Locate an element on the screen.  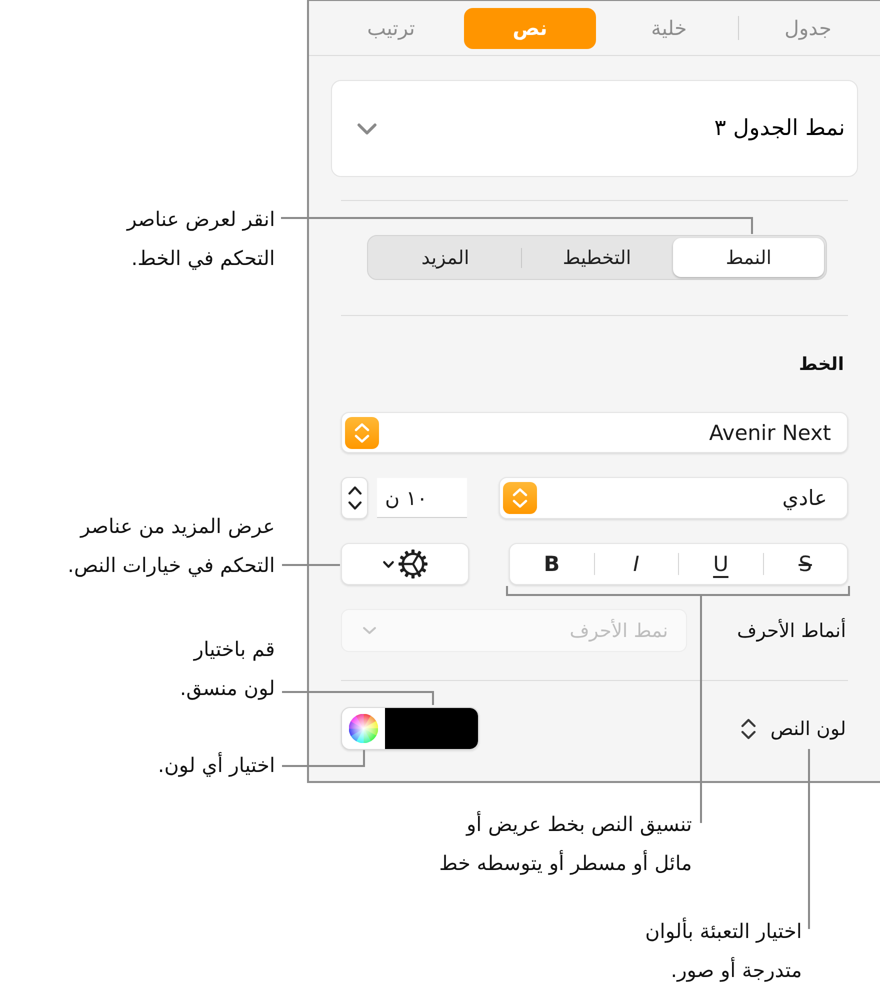
text-options-button is located at coordinates (405, 564).